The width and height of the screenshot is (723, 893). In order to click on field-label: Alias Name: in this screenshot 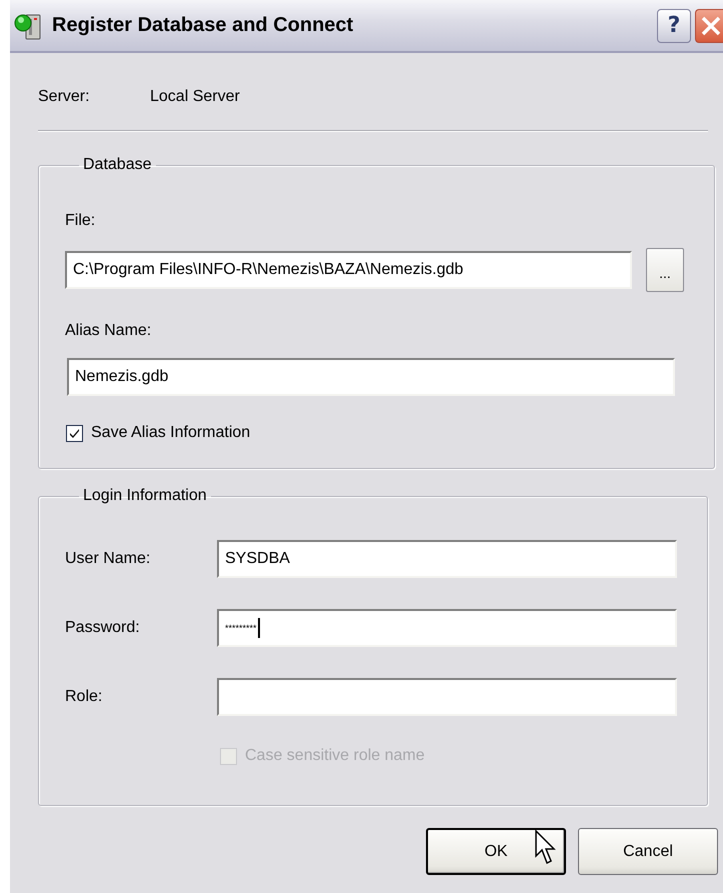, I will do `click(108, 331)`.